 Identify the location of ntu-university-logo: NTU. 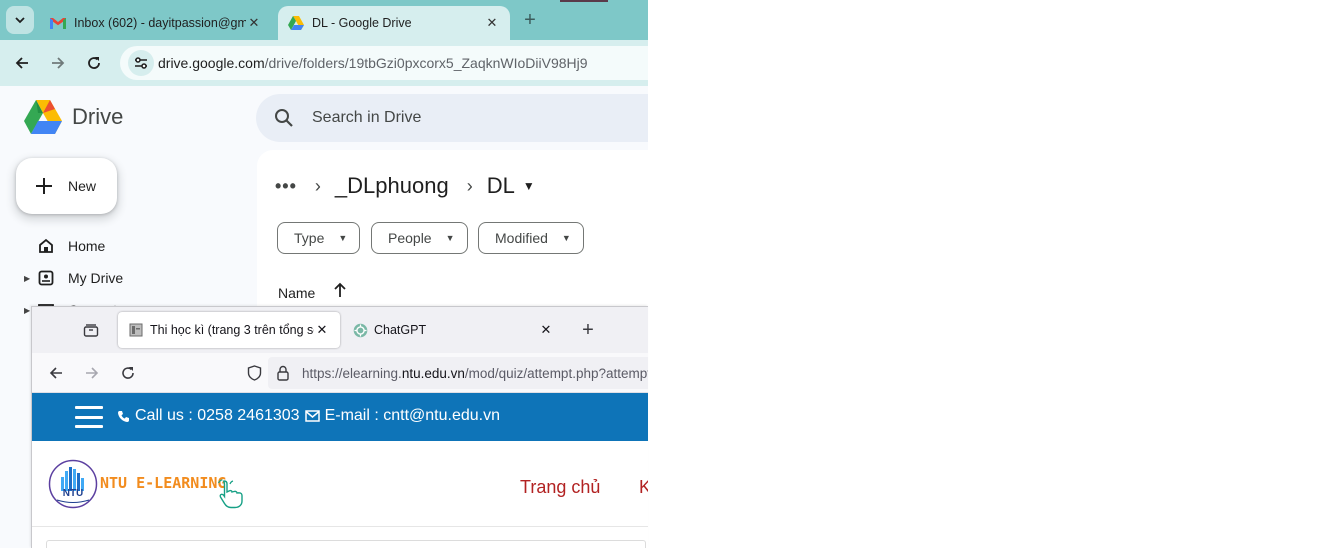
(73, 484).